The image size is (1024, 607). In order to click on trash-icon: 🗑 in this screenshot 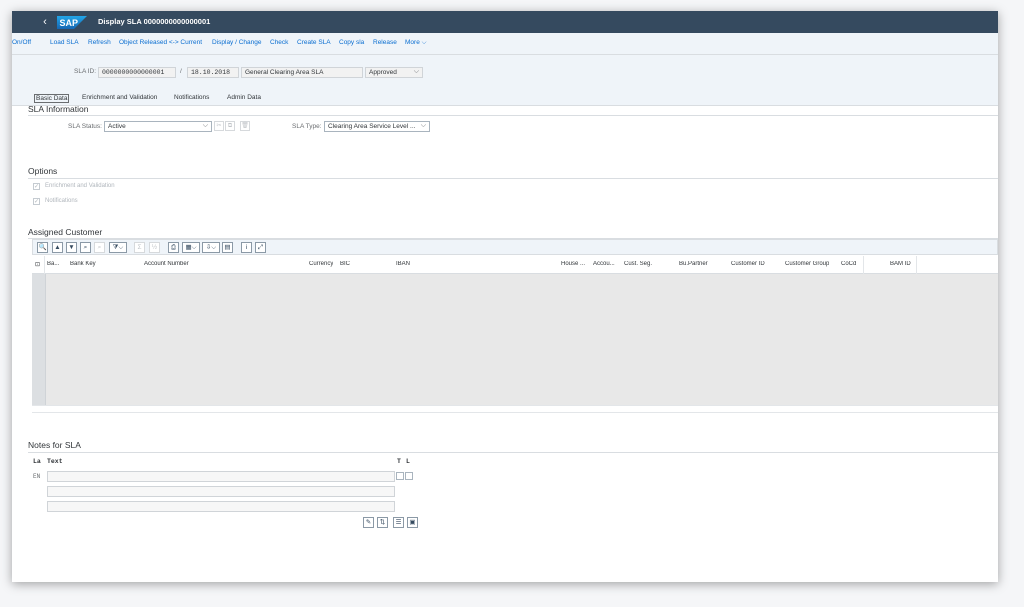, I will do `click(245, 126)`.